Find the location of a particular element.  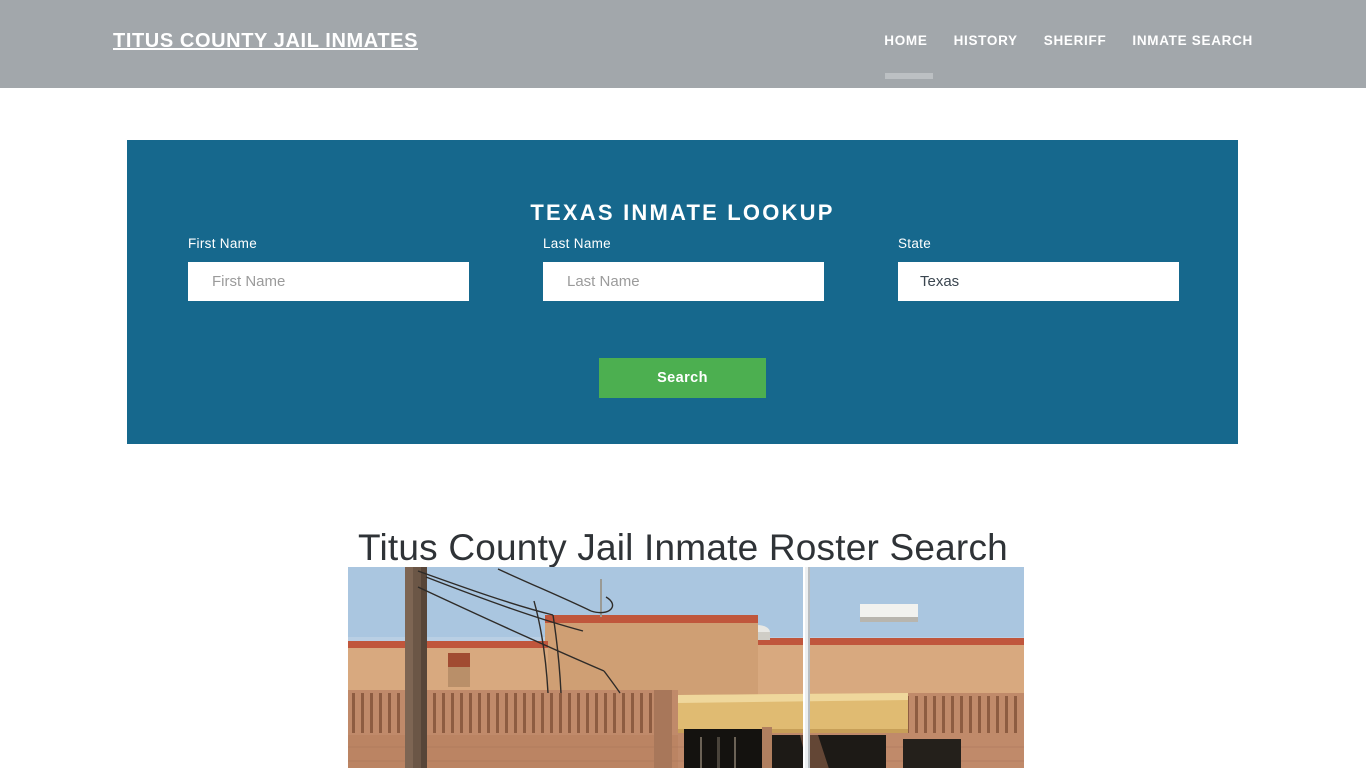

main-navigation: HOME HISTORY SHERIFF INMATE SEARCH is located at coordinates (1068, 56).